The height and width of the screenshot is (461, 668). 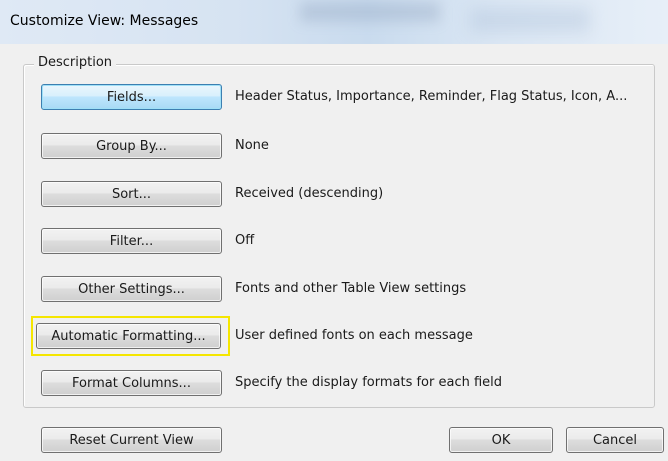 I want to click on window-title: Customize View: Messages, so click(x=104, y=21).